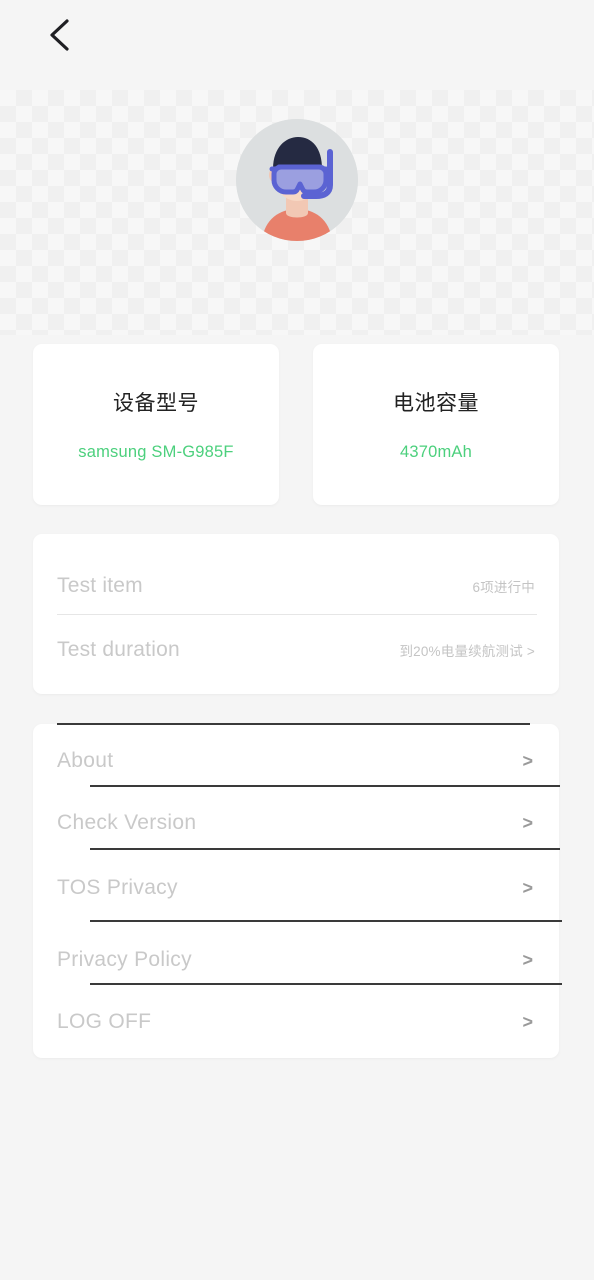  Describe the element at coordinates (296, 823) in the screenshot. I see `menu-item-check-version: Check Version >` at that location.